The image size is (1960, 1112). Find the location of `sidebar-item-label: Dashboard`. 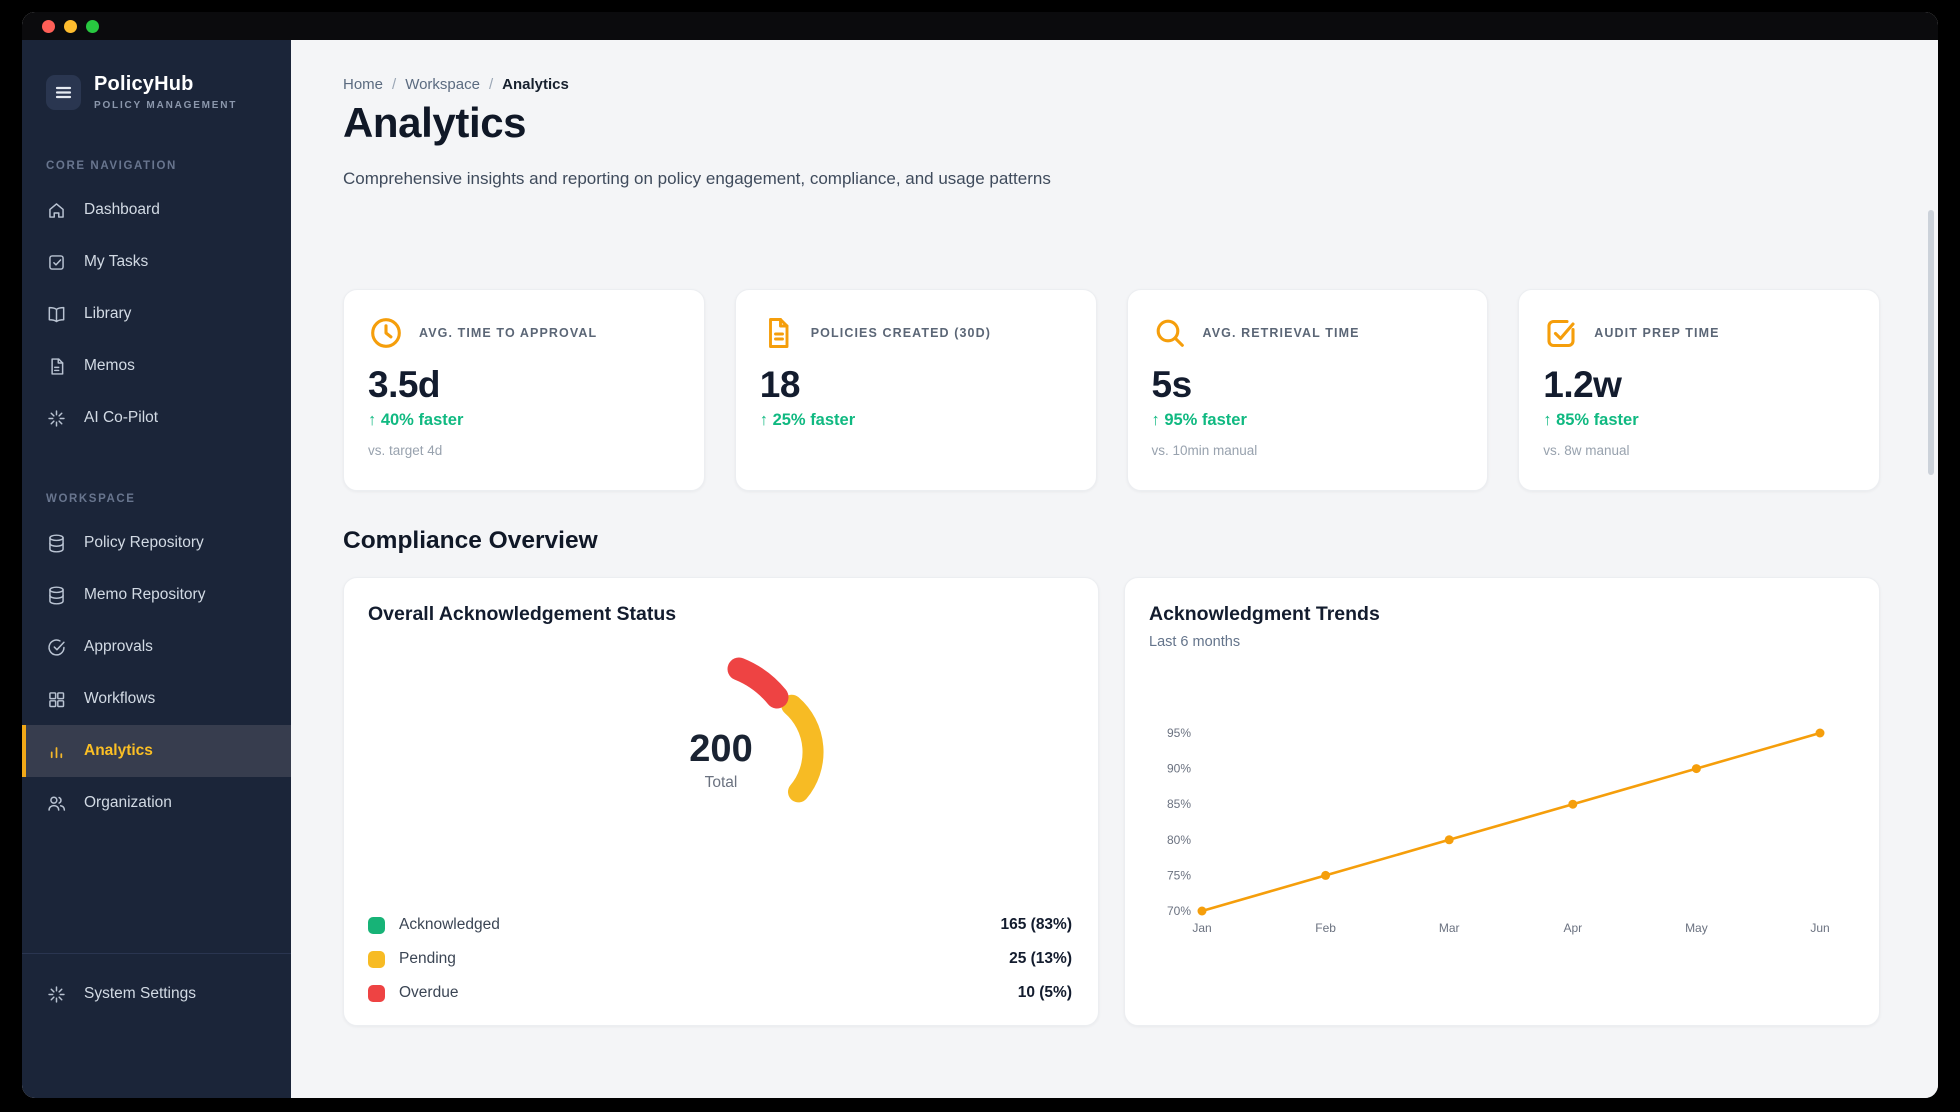

sidebar-item-label: Dashboard is located at coordinates (122, 209).